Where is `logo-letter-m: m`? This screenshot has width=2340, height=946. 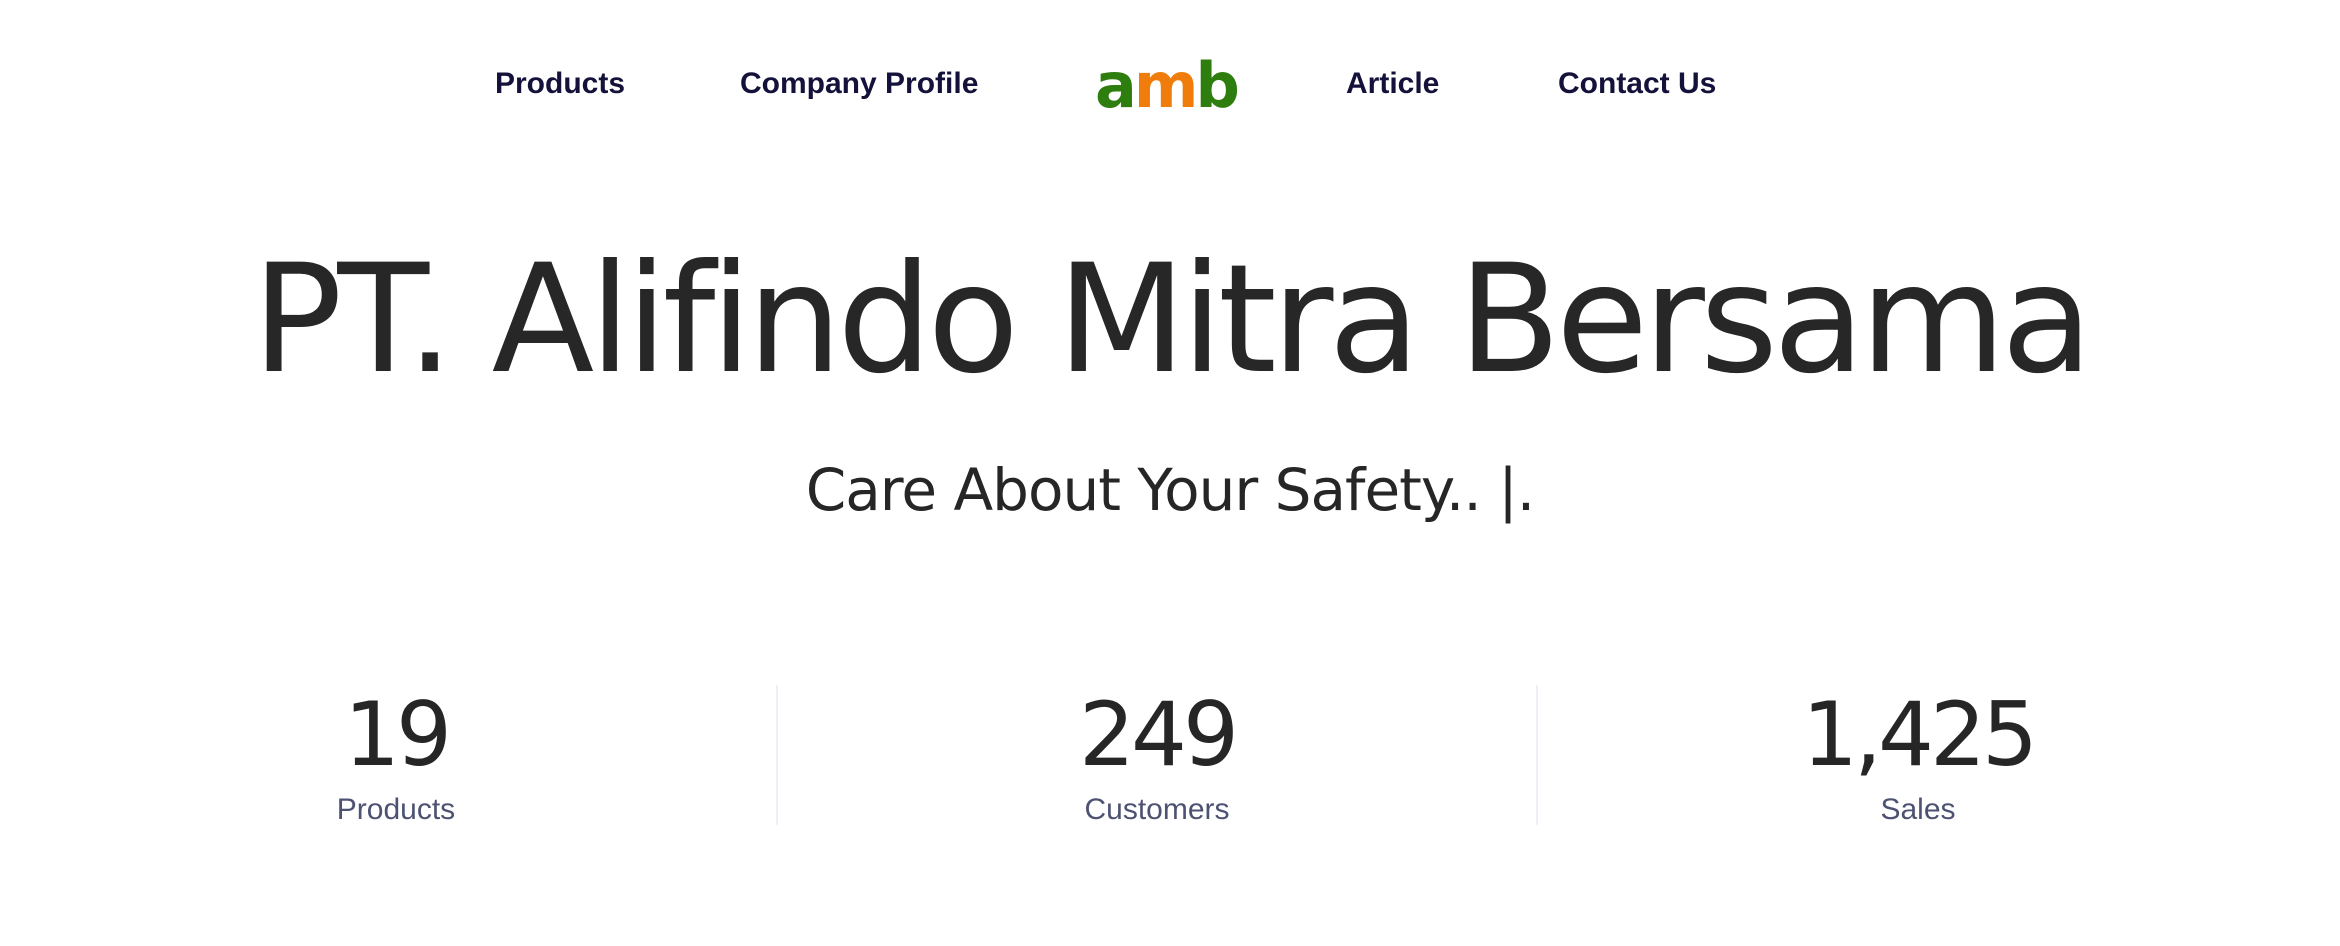 logo-letter-m: m is located at coordinates (1166, 85).